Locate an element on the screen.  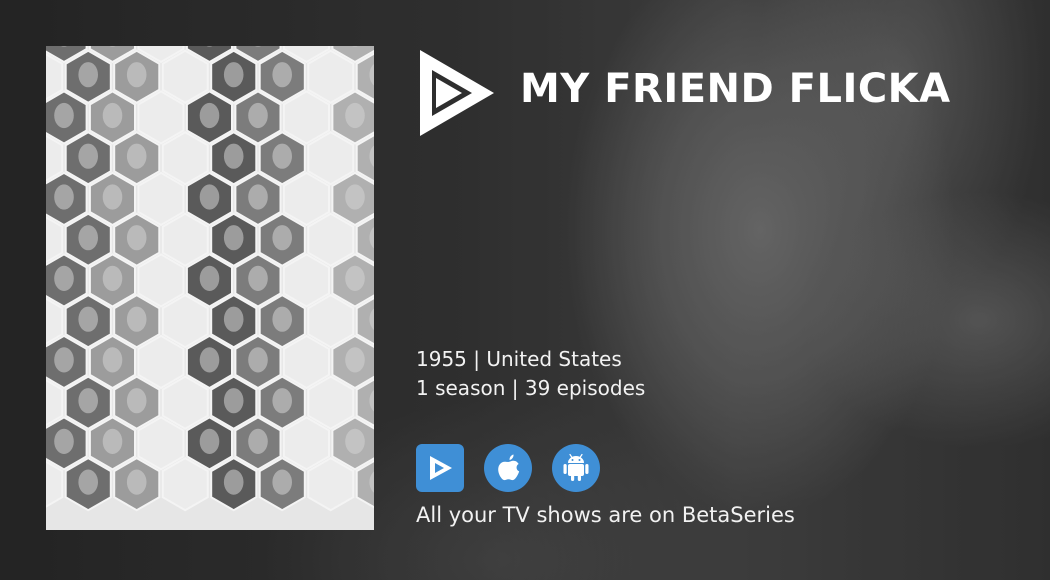
app-store-icons is located at coordinates (508, 468).